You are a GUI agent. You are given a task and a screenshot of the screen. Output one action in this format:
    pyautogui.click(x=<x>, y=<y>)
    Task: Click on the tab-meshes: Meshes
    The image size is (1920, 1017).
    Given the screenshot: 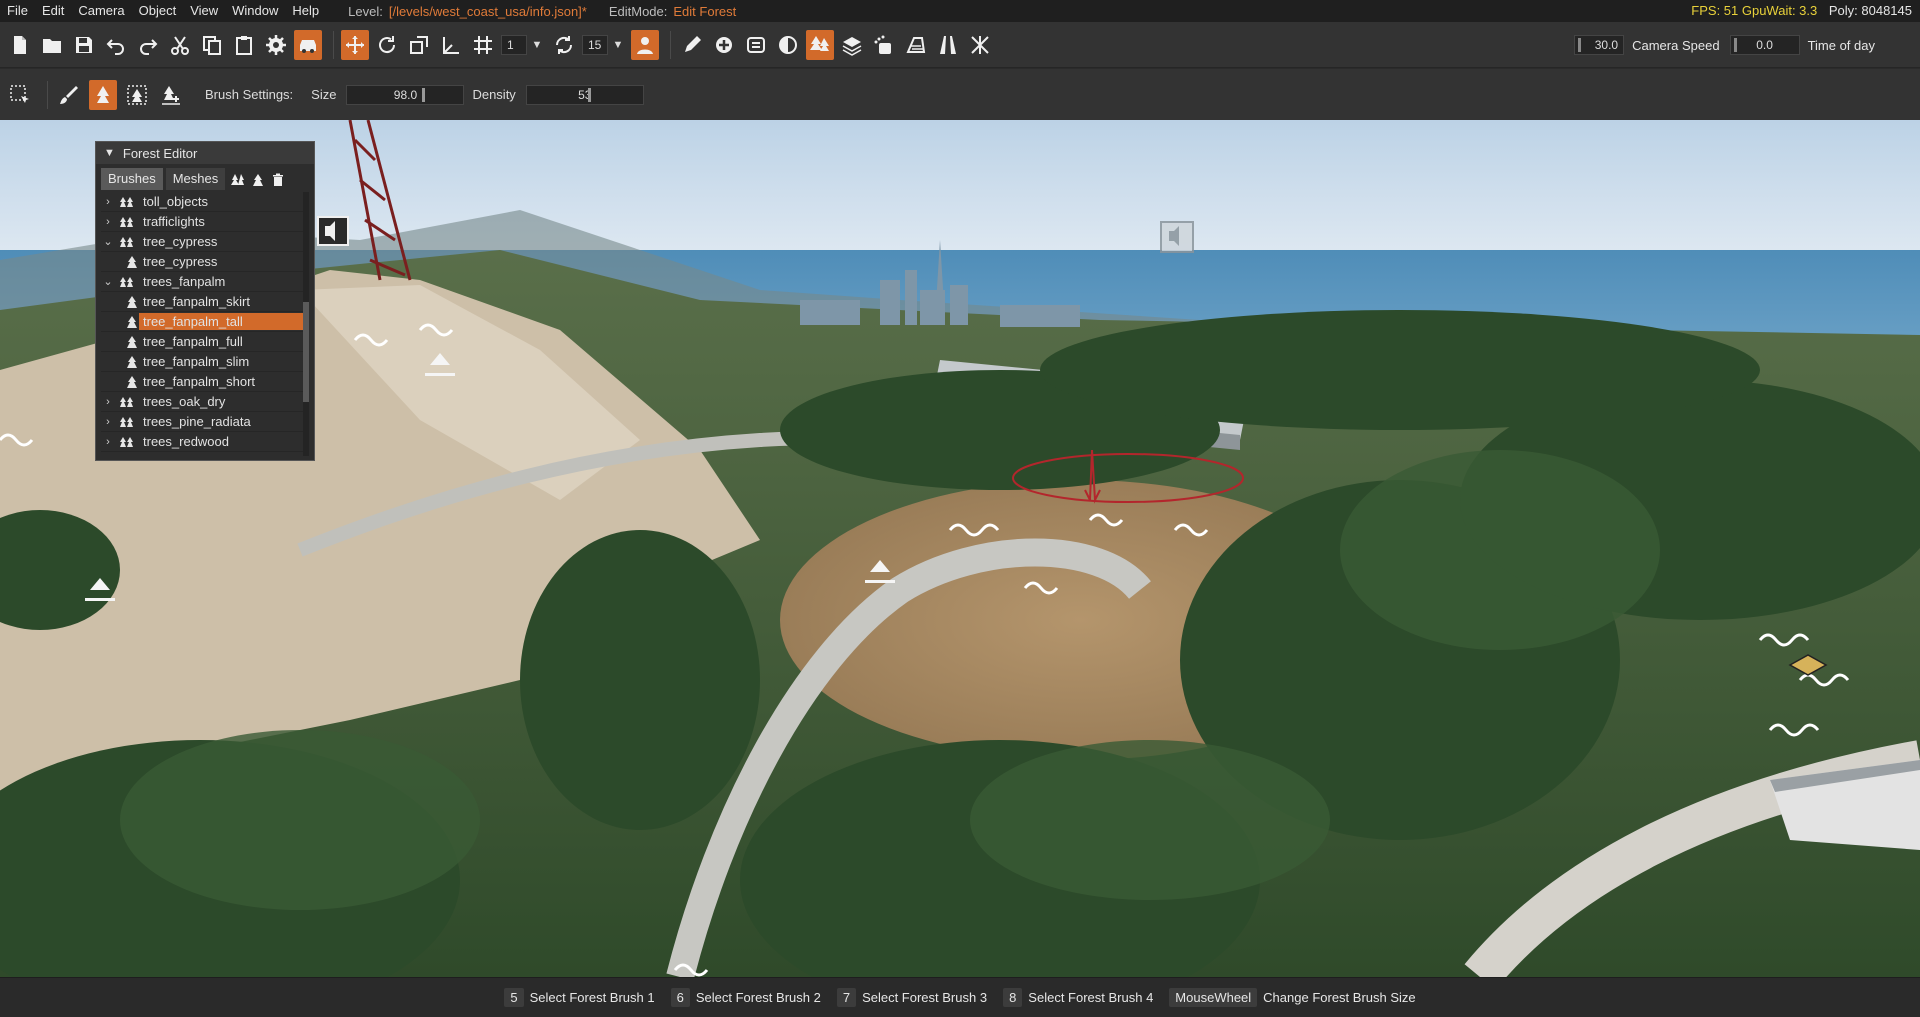 What is the action you would take?
    pyautogui.click(x=195, y=179)
    